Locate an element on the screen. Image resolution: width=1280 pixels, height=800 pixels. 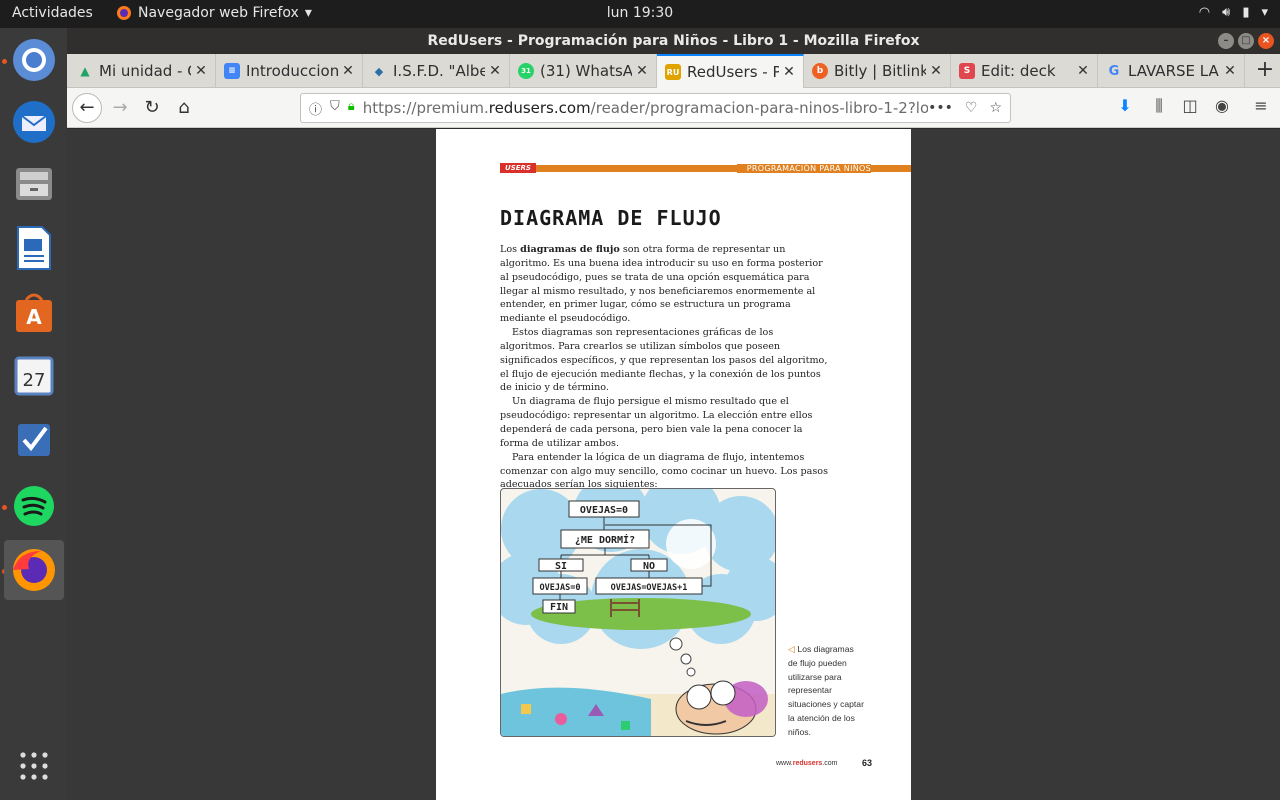
home-icon: ⌂ is located at coordinates (184, 107).